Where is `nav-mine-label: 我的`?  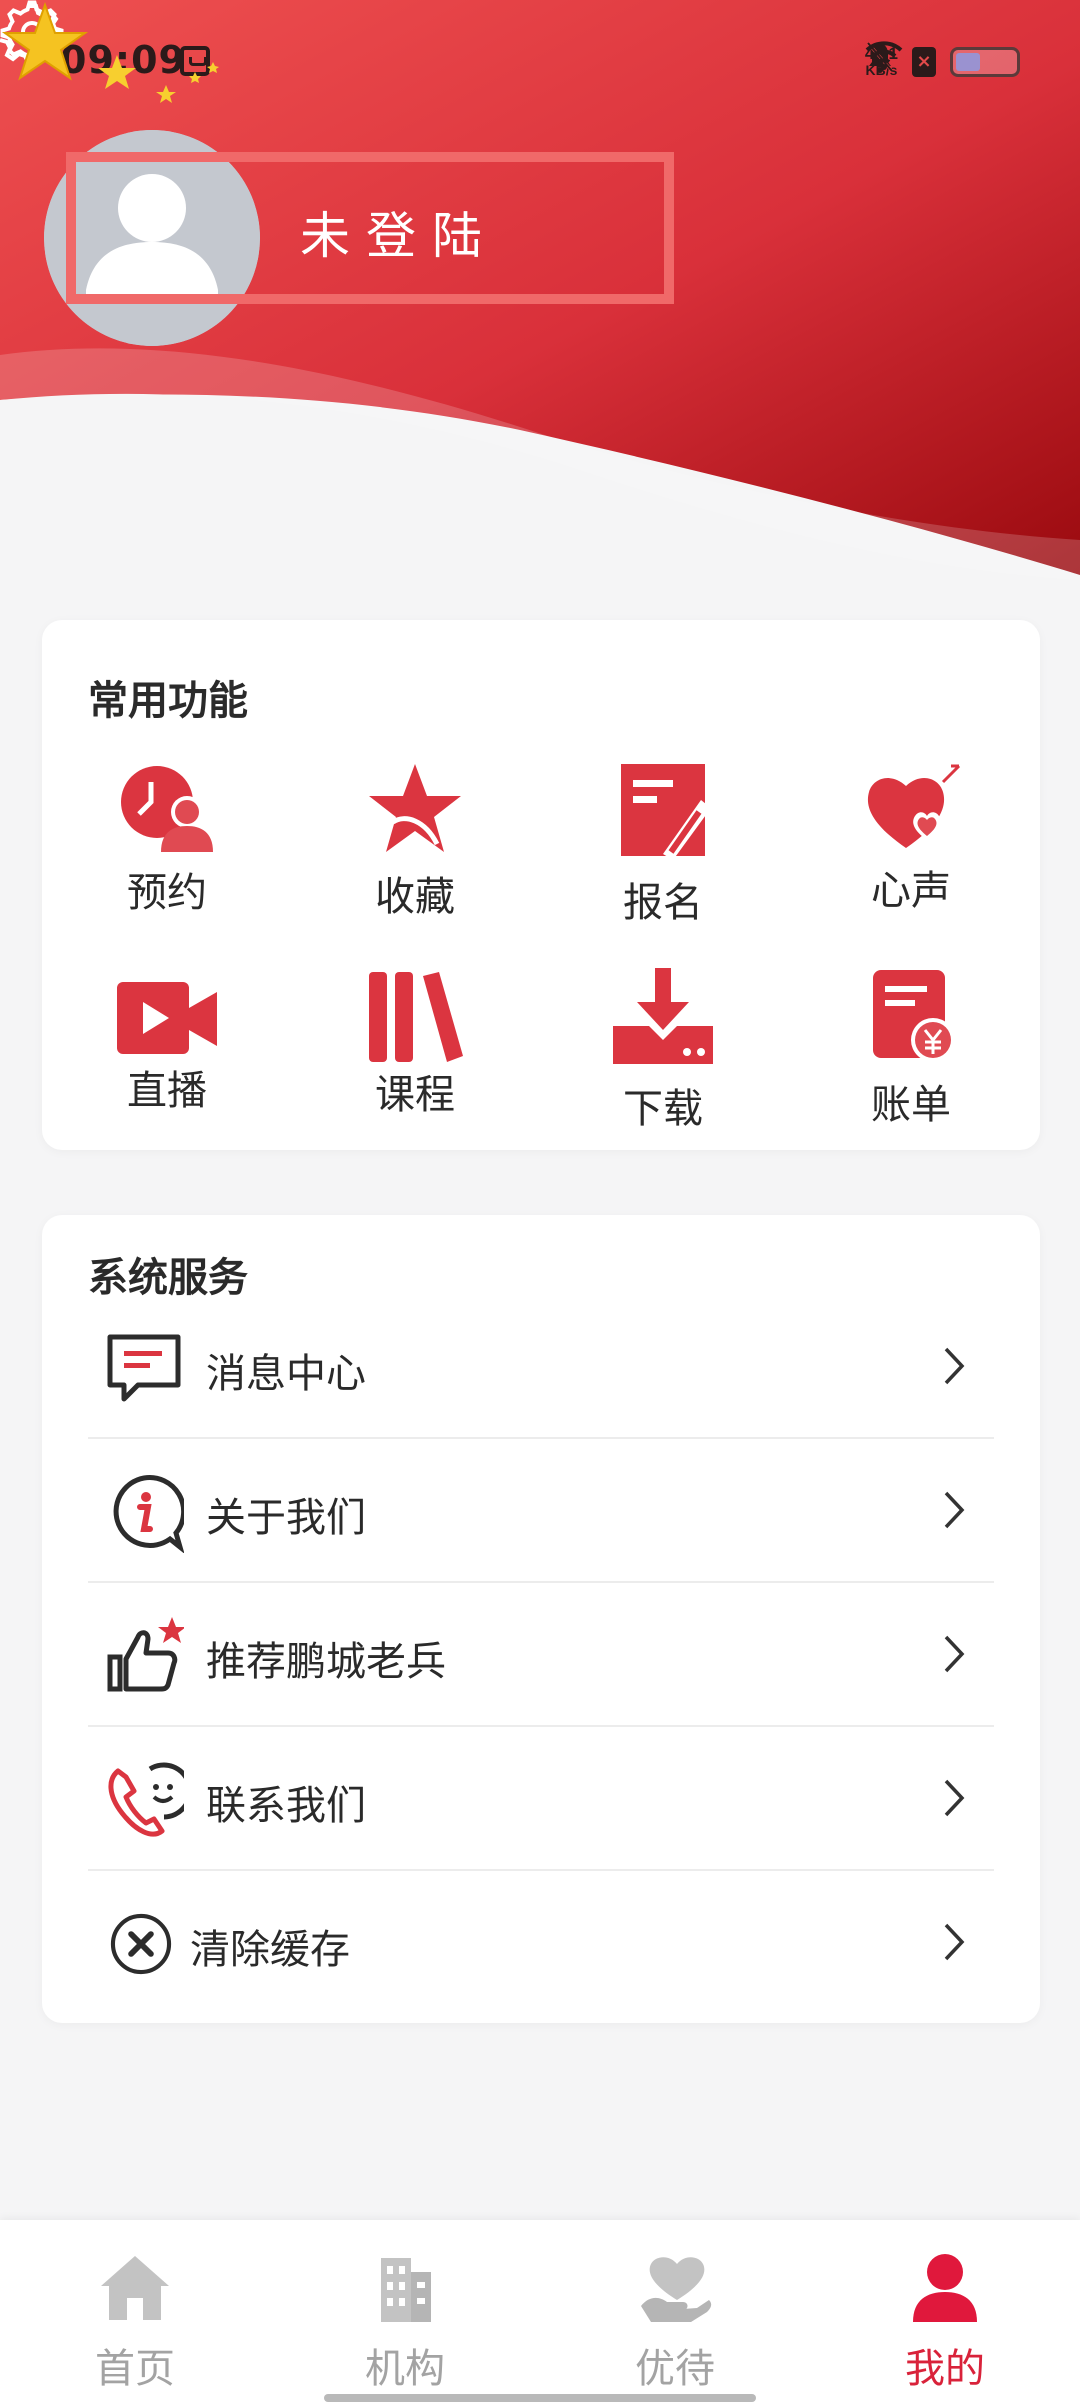
nav-mine-label: 我的 is located at coordinates (945, 2369).